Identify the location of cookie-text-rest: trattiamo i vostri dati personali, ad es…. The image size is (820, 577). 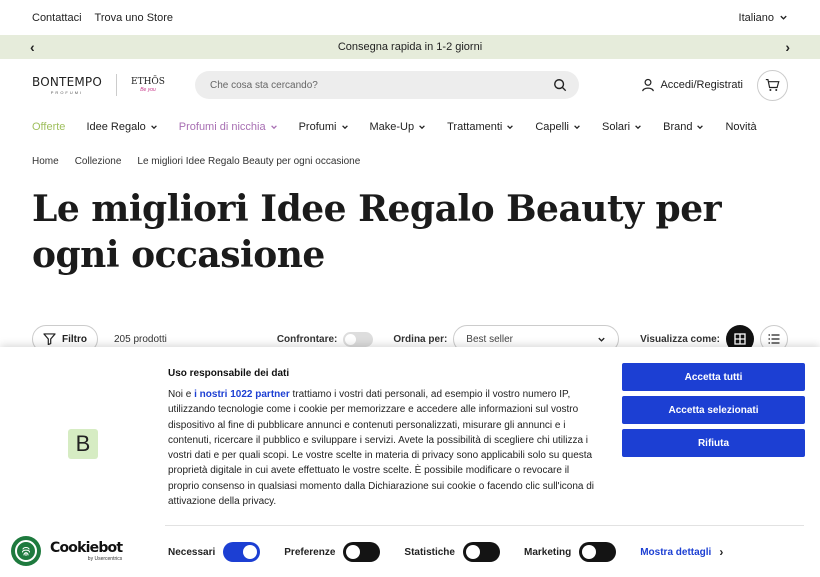
(381, 448).